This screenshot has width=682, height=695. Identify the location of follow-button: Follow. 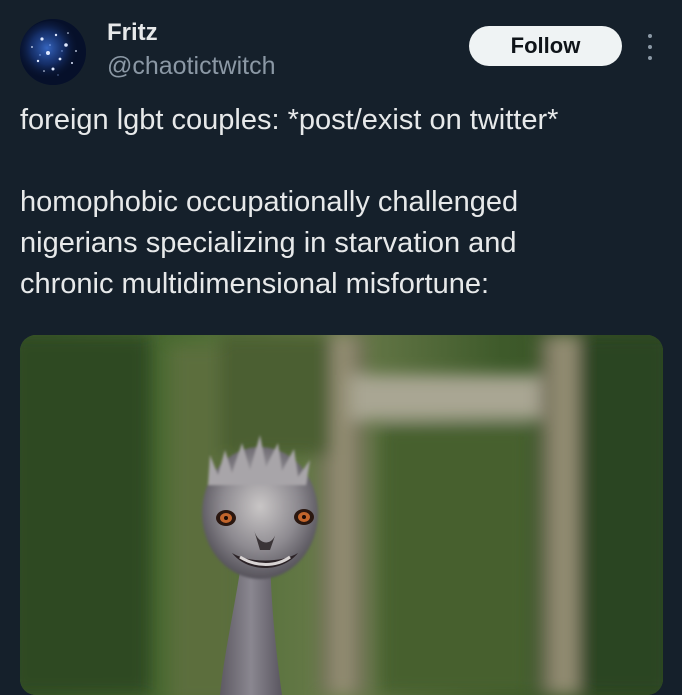
(545, 46).